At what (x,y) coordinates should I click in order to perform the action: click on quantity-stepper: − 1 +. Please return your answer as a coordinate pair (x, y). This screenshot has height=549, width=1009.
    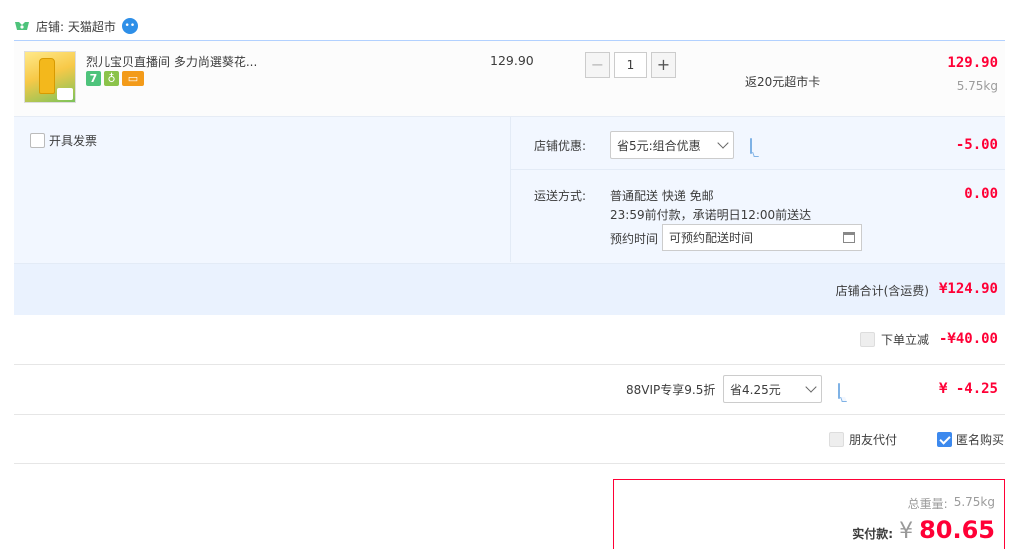
    Looking at the image, I should click on (630, 65).